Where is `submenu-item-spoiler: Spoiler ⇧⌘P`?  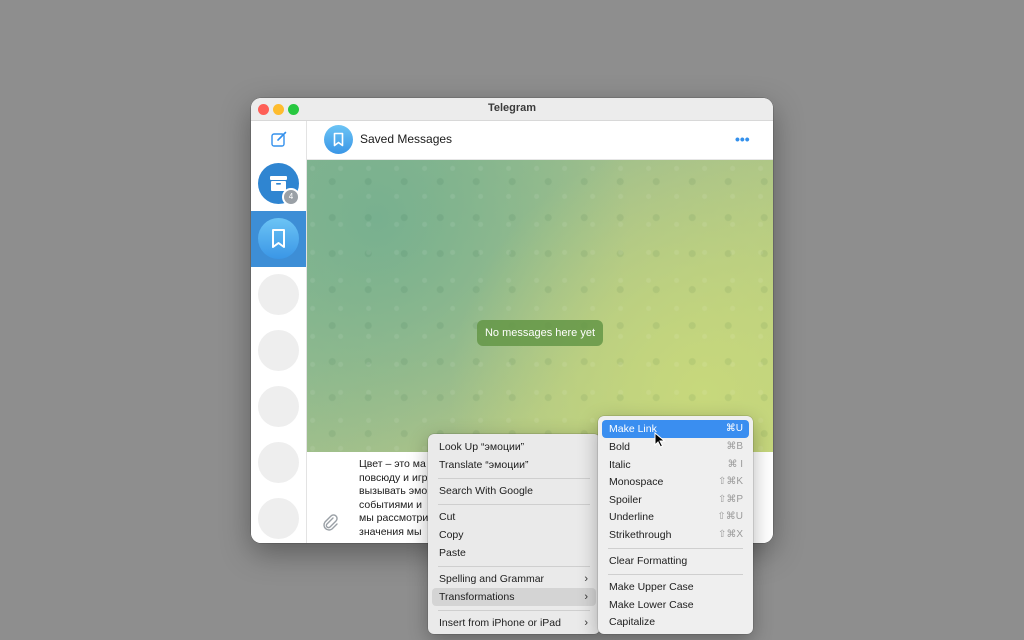
submenu-item-spoiler: Spoiler ⇧⌘P is located at coordinates (675, 500).